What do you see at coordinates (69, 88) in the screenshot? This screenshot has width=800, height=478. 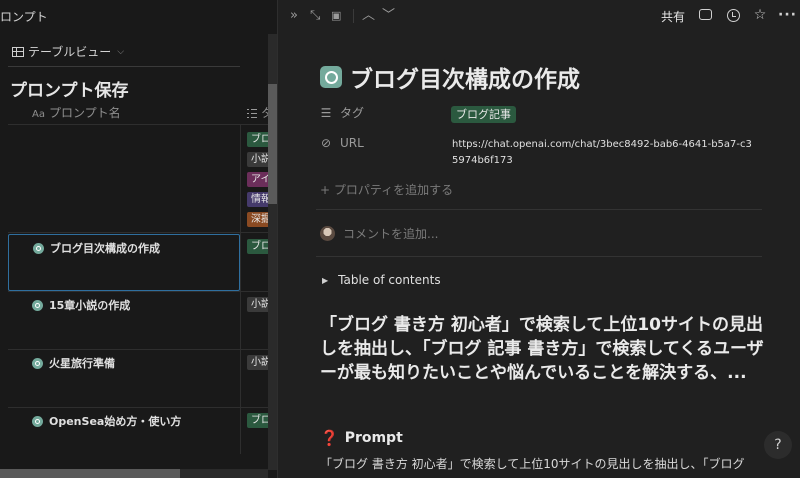 I see `database-title: プロンプト保存` at bounding box center [69, 88].